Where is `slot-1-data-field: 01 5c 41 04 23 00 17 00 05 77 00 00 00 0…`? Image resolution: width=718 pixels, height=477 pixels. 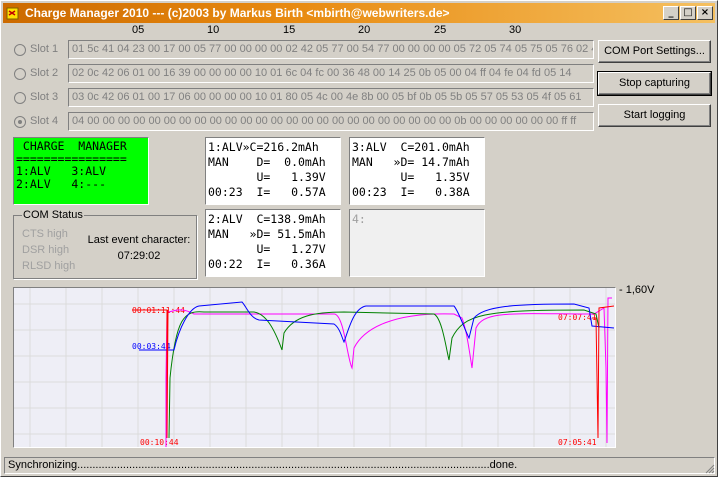 slot-1-data-field: 01 5c 41 04 23 00 17 00 05 77 00 00 00 0… is located at coordinates (331, 49).